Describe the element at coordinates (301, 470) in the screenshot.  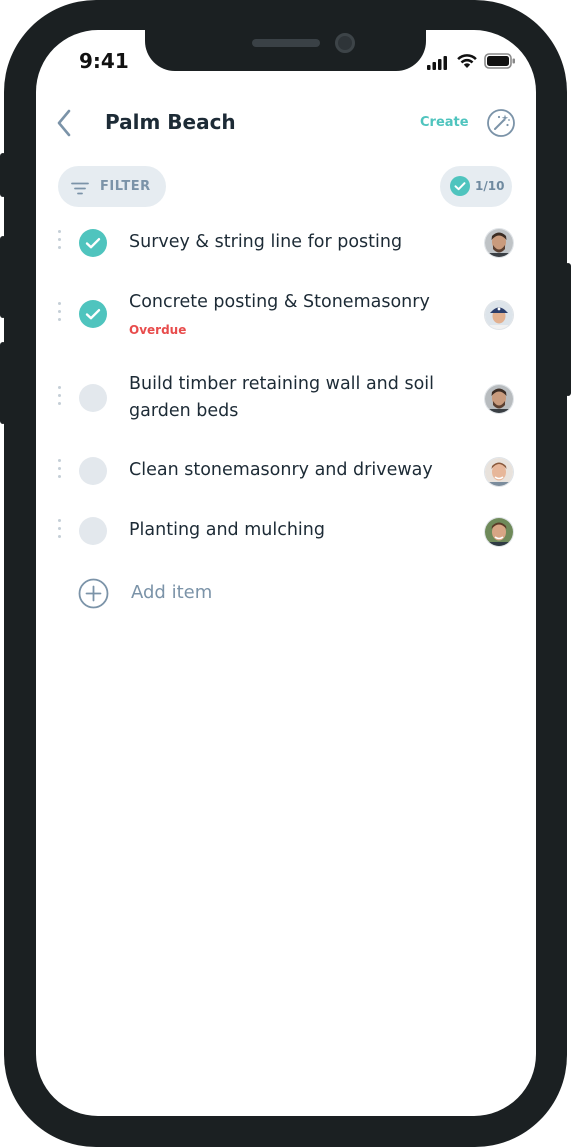
I see `item-title: Clean stonemasonry and driveway` at that location.